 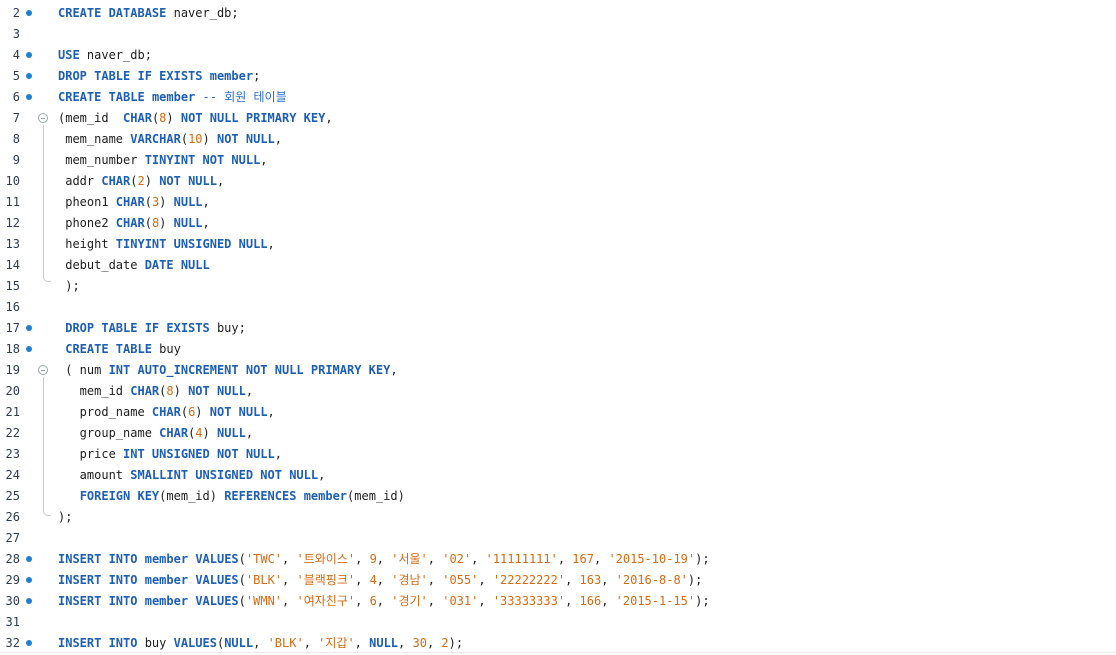 I want to click on code-line: 10 addr CHAR(2) NOT NULL,, so click(x=558, y=181).